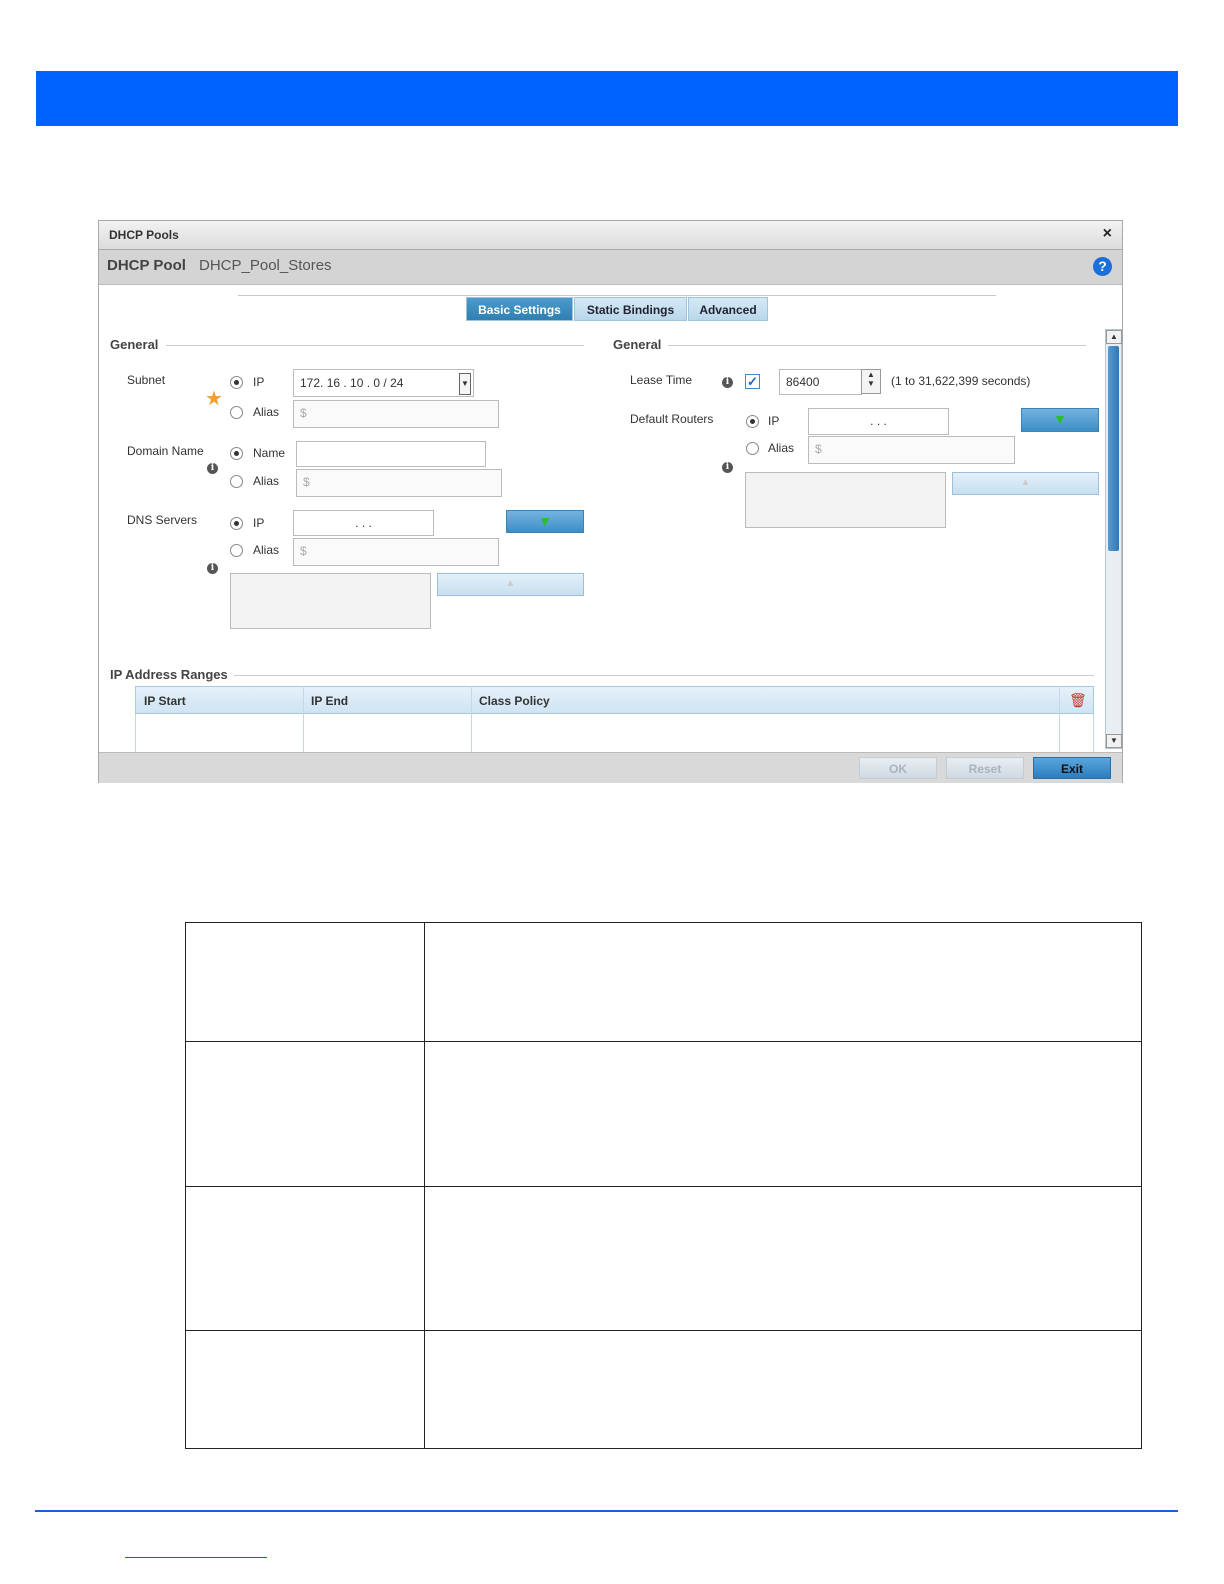  Describe the element at coordinates (259, 382) in the screenshot. I see `subnet-ip-option: IP` at that location.